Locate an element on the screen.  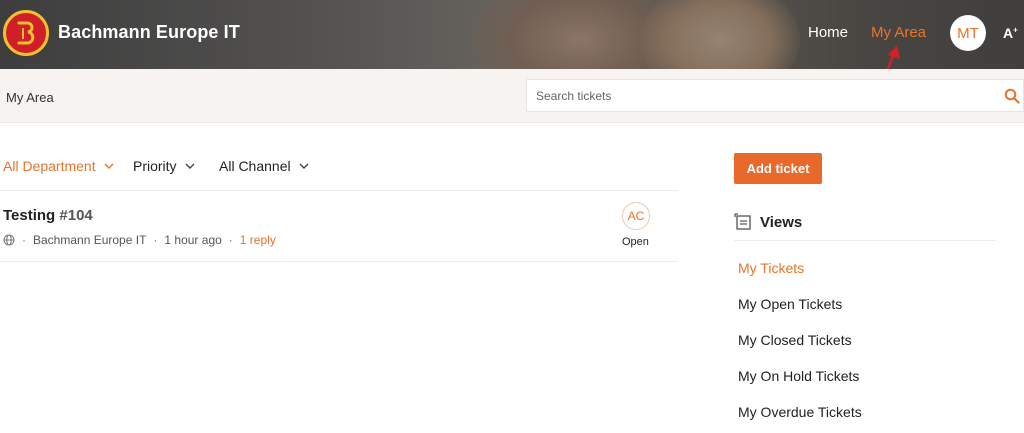
user-avatar: MT is located at coordinates (968, 33).